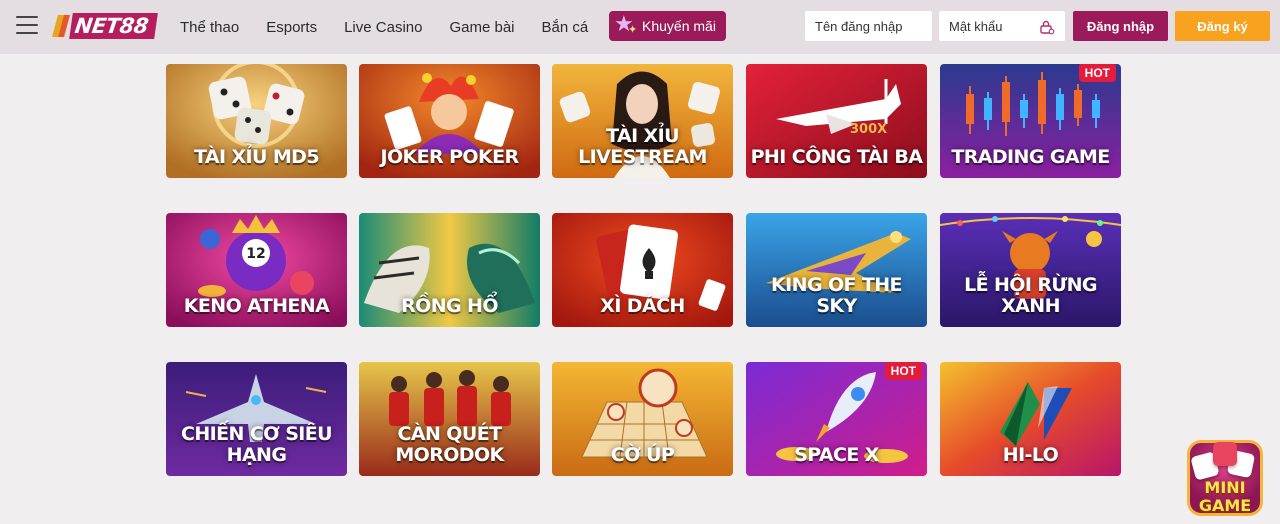 The height and width of the screenshot is (524, 1280). What do you see at coordinates (256, 121) in the screenshot?
I see `game-tile-tai-xiu-md5: TÀI XỈU MD5` at bounding box center [256, 121].